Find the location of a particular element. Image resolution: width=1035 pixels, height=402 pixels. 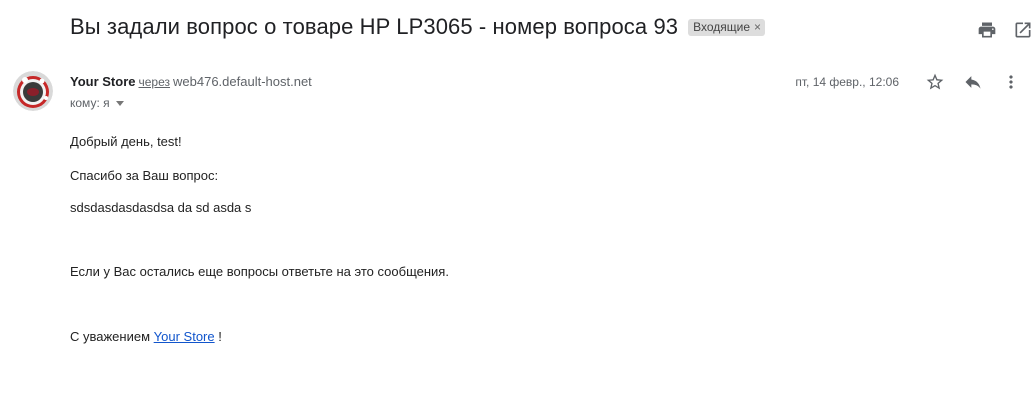

sender-name: Your Store is located at coordinates (103, 81).